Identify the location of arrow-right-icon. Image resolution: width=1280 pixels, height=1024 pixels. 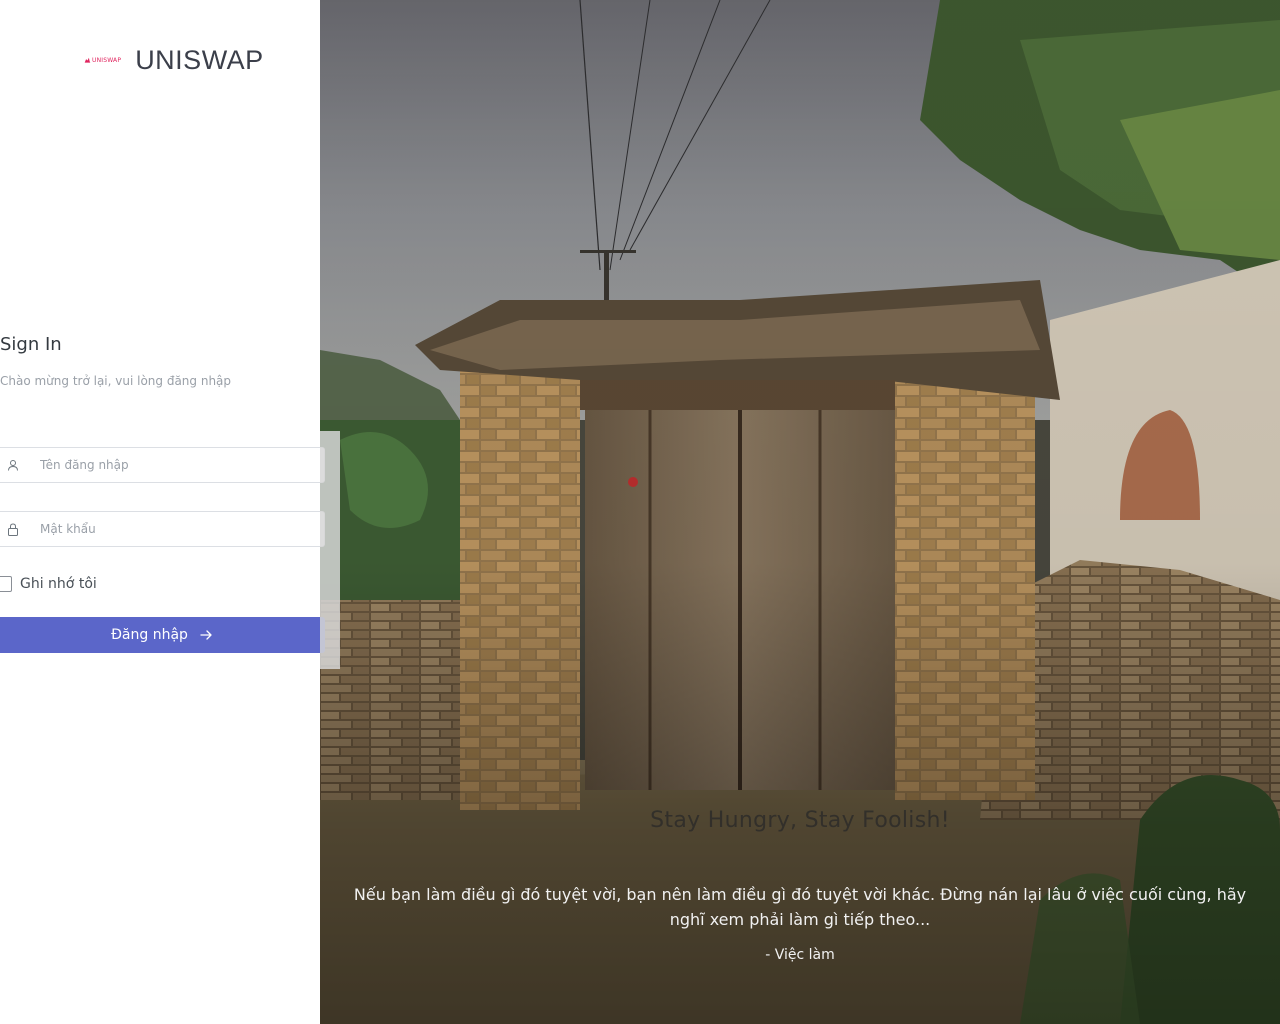
(207, 635).